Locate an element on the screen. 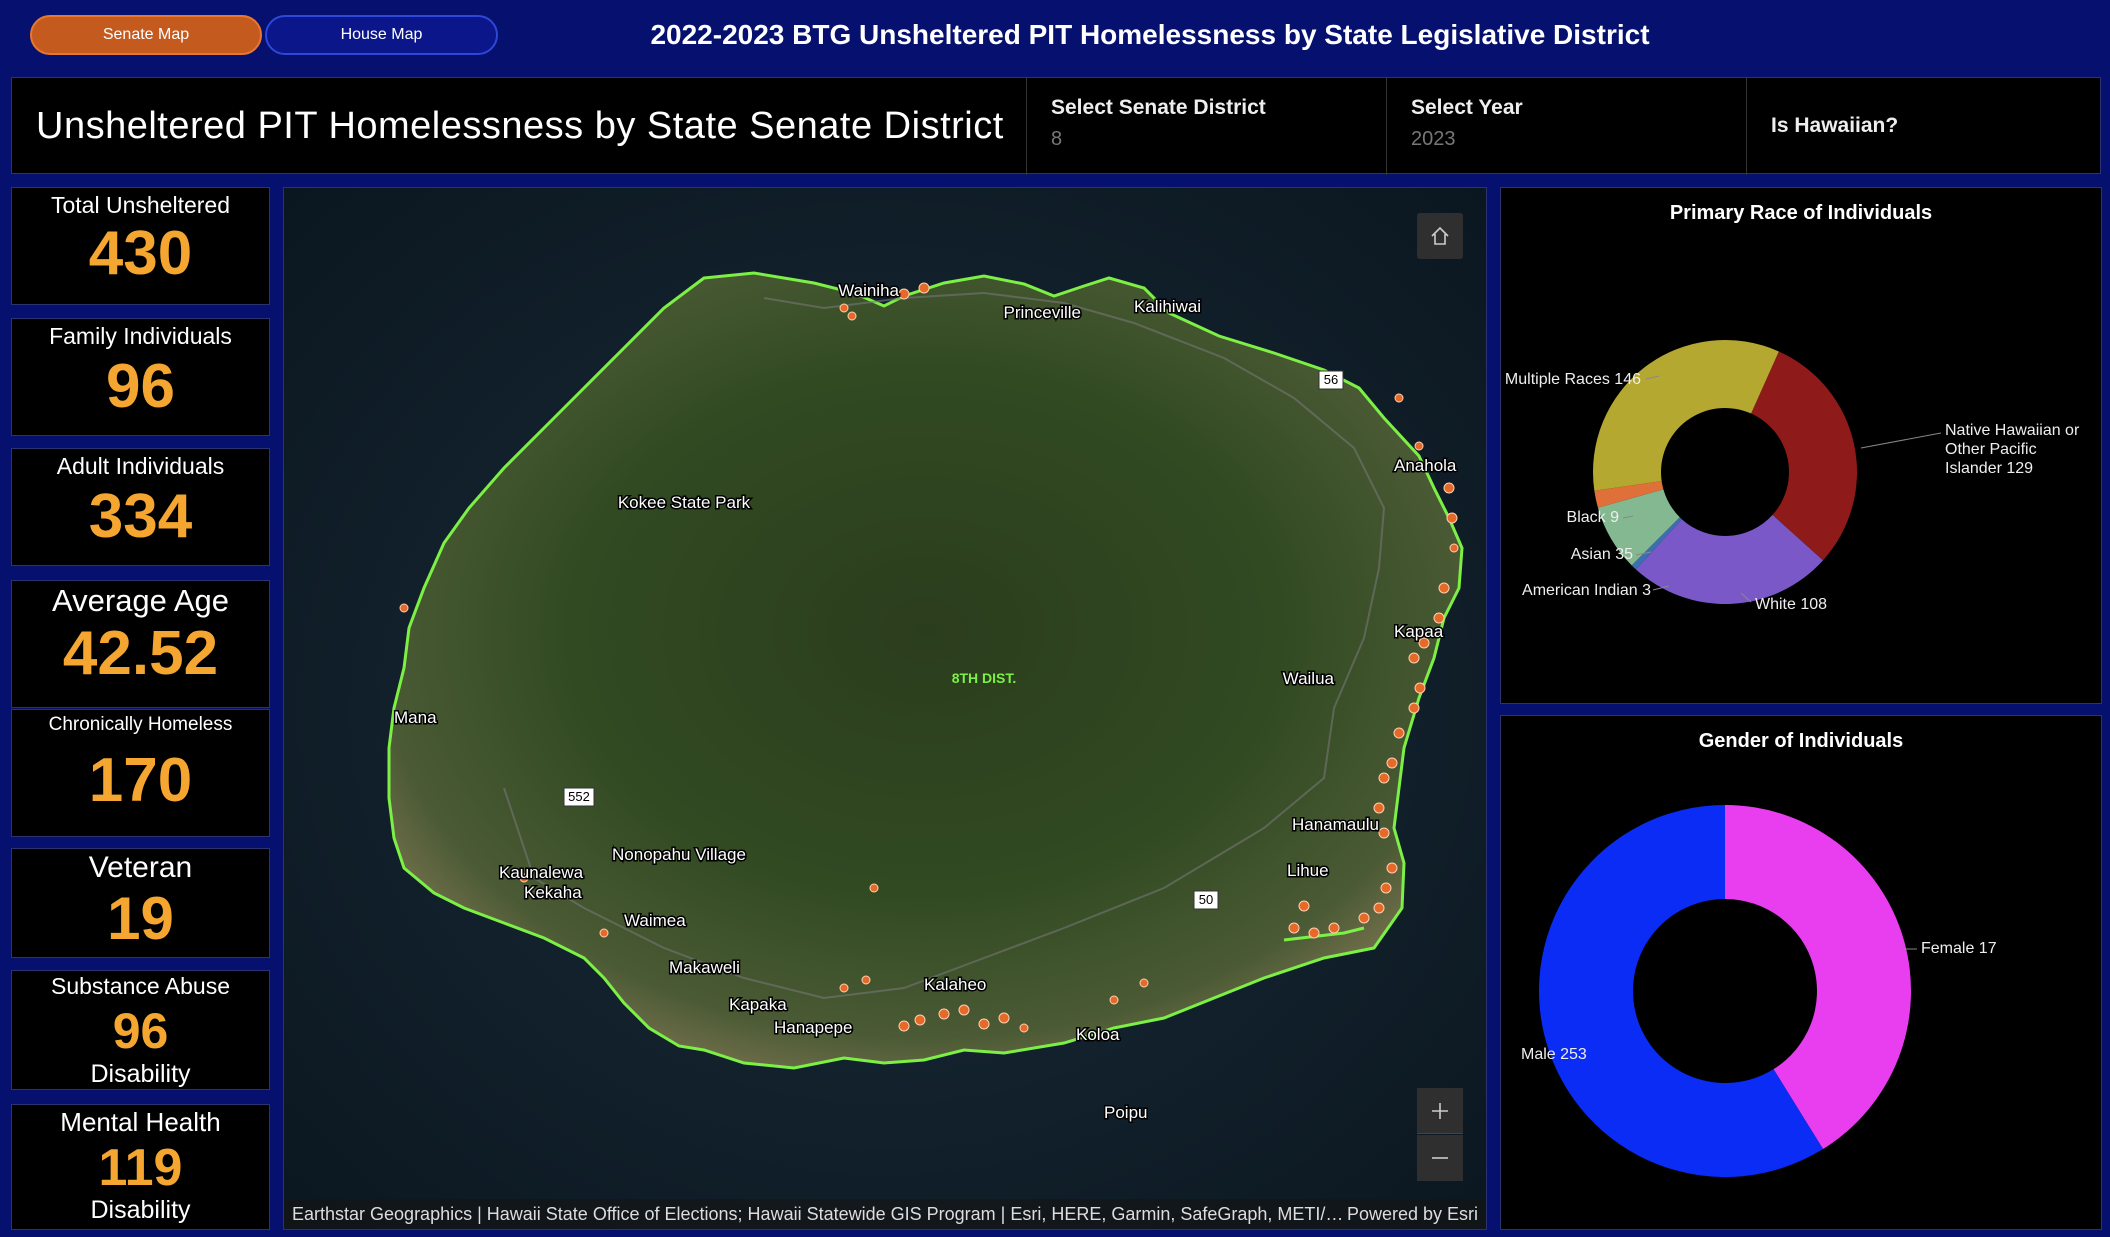 Image resolution: width=2110 pixels, height=1237 pixels. hawaiian-selector: Is Hawaiian? is located at coordinates (1924, 126).